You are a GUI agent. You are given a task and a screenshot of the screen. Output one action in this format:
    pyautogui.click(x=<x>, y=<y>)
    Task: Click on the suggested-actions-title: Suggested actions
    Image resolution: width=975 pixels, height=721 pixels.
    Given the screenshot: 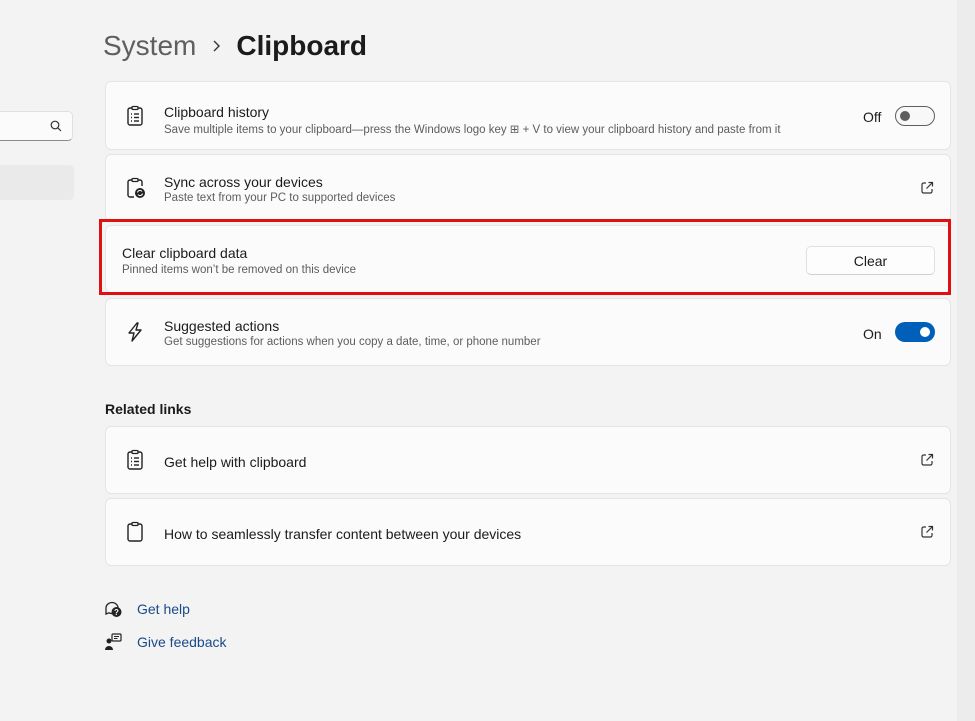 What is the action you would take?
    pyautogui.click(x=222, y=326)
    